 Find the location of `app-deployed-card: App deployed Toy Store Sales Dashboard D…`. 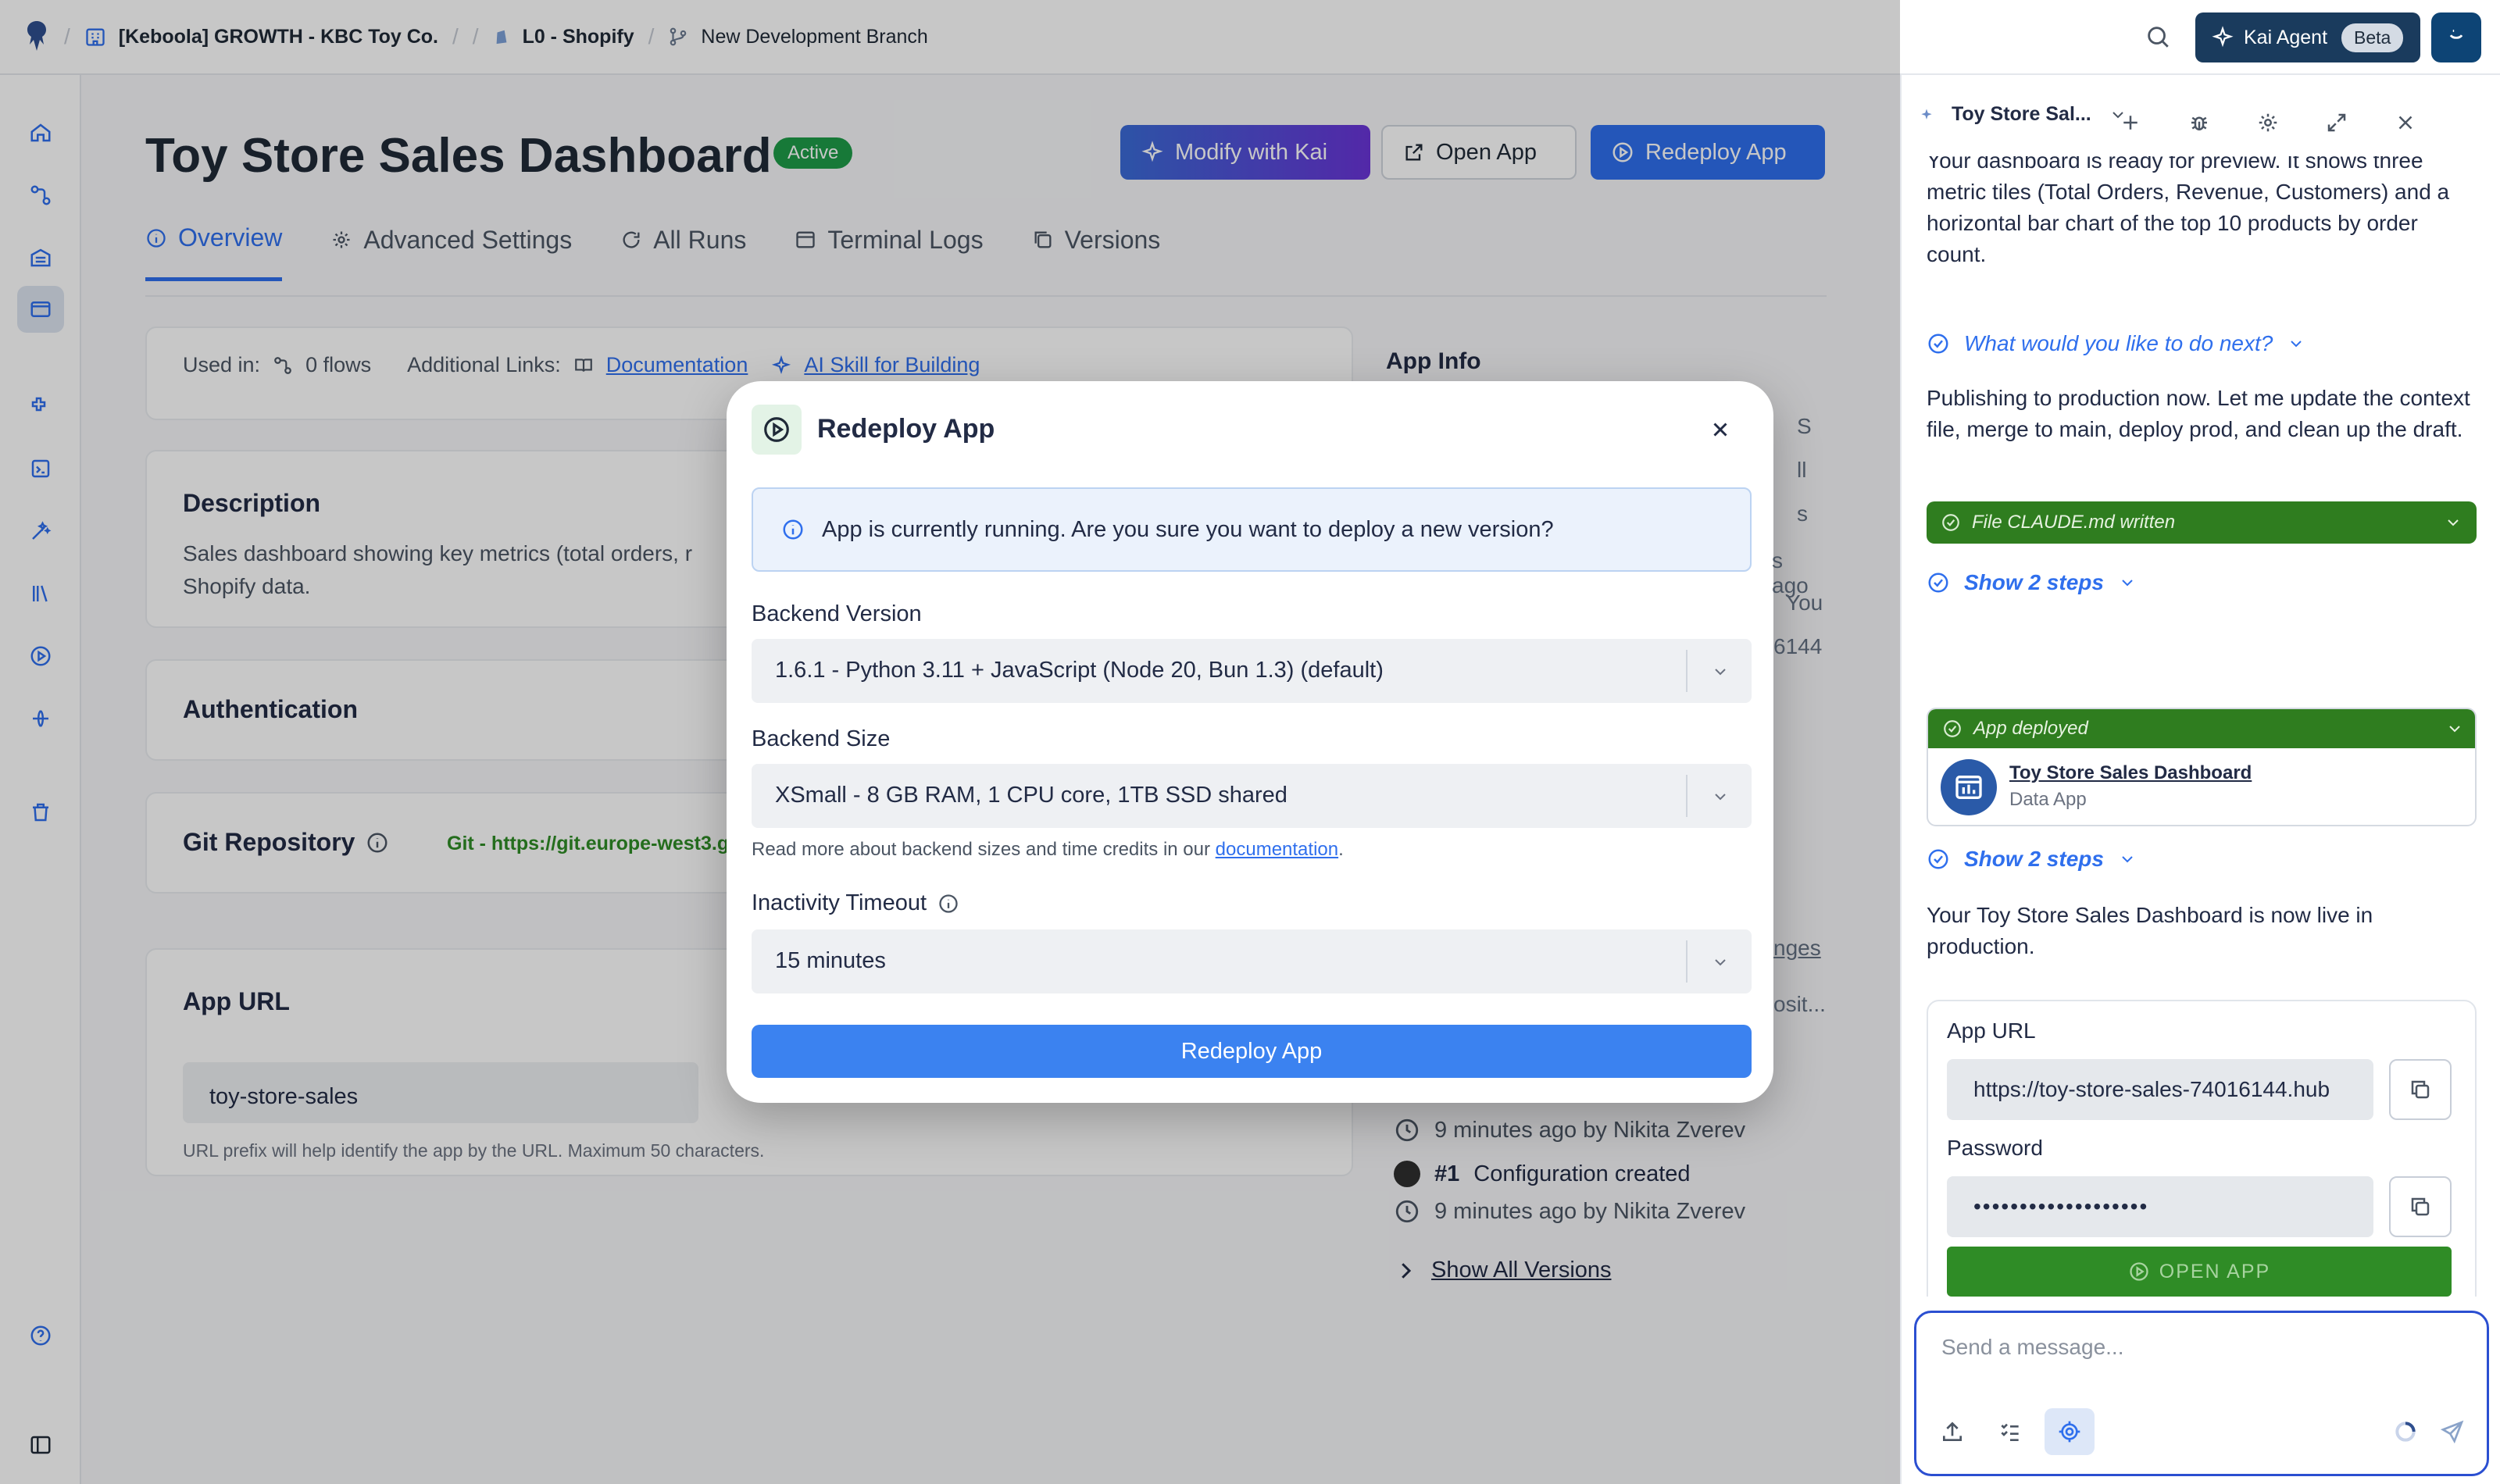

app-deployed-card: App deployed Toy Store Sales Dashboard D… is located at coordinates (2202, 767).